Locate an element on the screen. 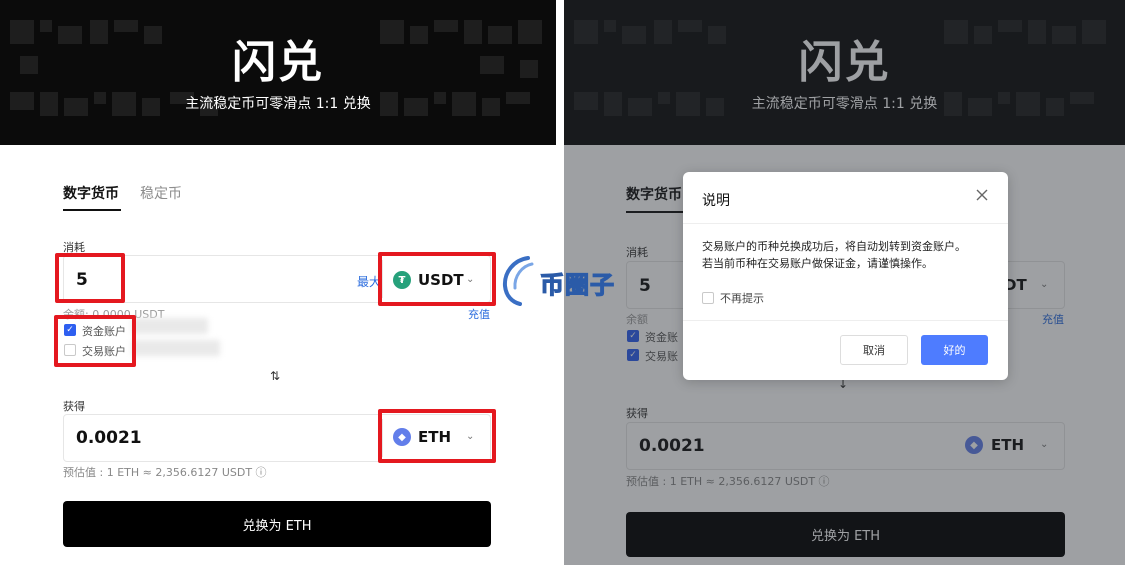  watermark-text: 币圈子 is located at coordinates (577, 284).